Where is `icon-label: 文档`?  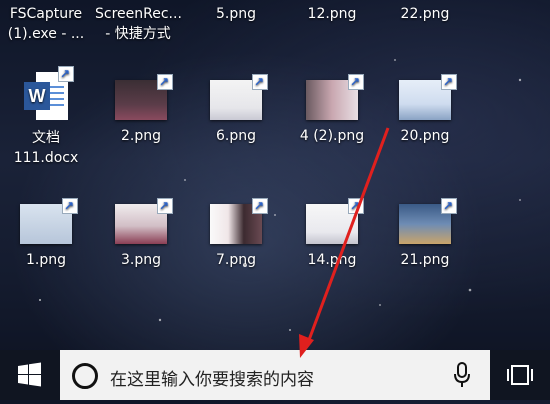
icon-label: 文档 is located at coordinates (46, 138).